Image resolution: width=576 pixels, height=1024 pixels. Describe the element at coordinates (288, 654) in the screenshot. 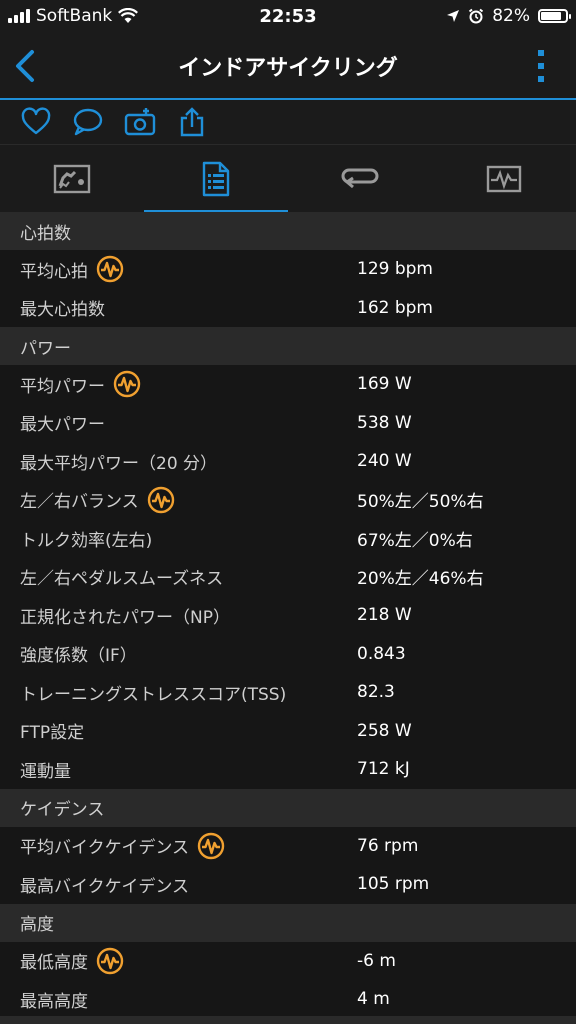

I see `stat-row: 強度係数（IF） 0.843` at that location.